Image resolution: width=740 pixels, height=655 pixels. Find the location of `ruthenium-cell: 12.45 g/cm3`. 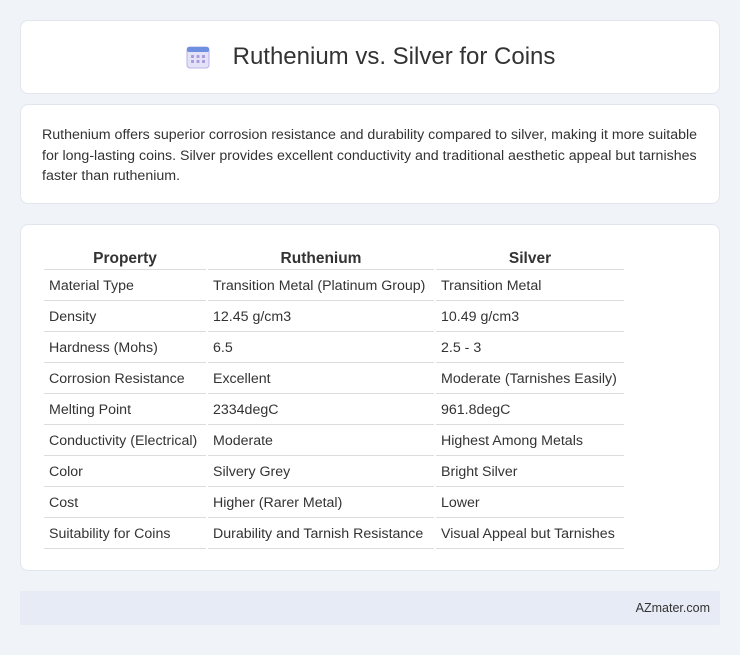

ruthenium-cell: 12.45 g/cm3 is located at coordinates (321, 317).